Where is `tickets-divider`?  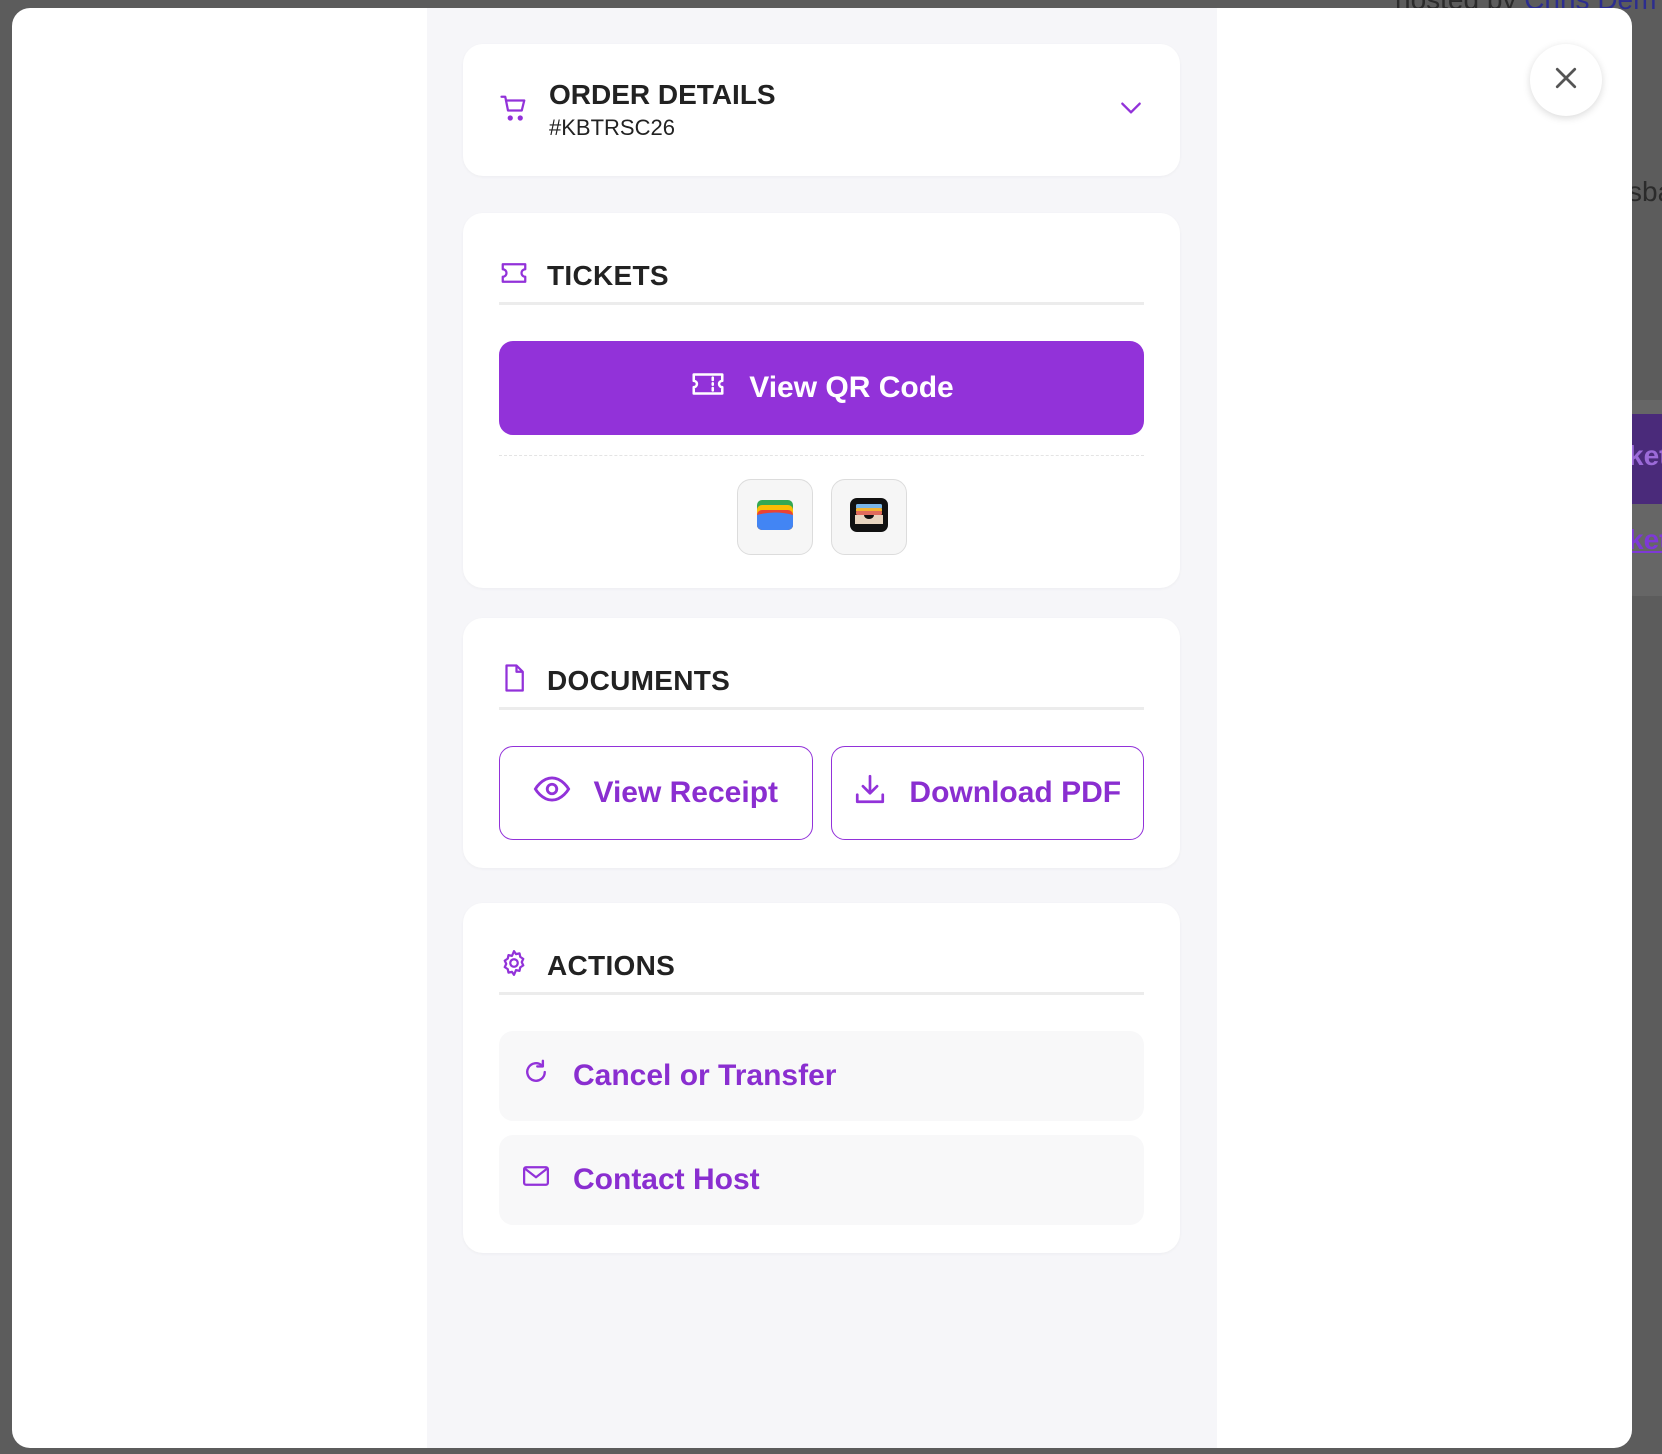 tickets-divider is located at coordinates (821, 455).